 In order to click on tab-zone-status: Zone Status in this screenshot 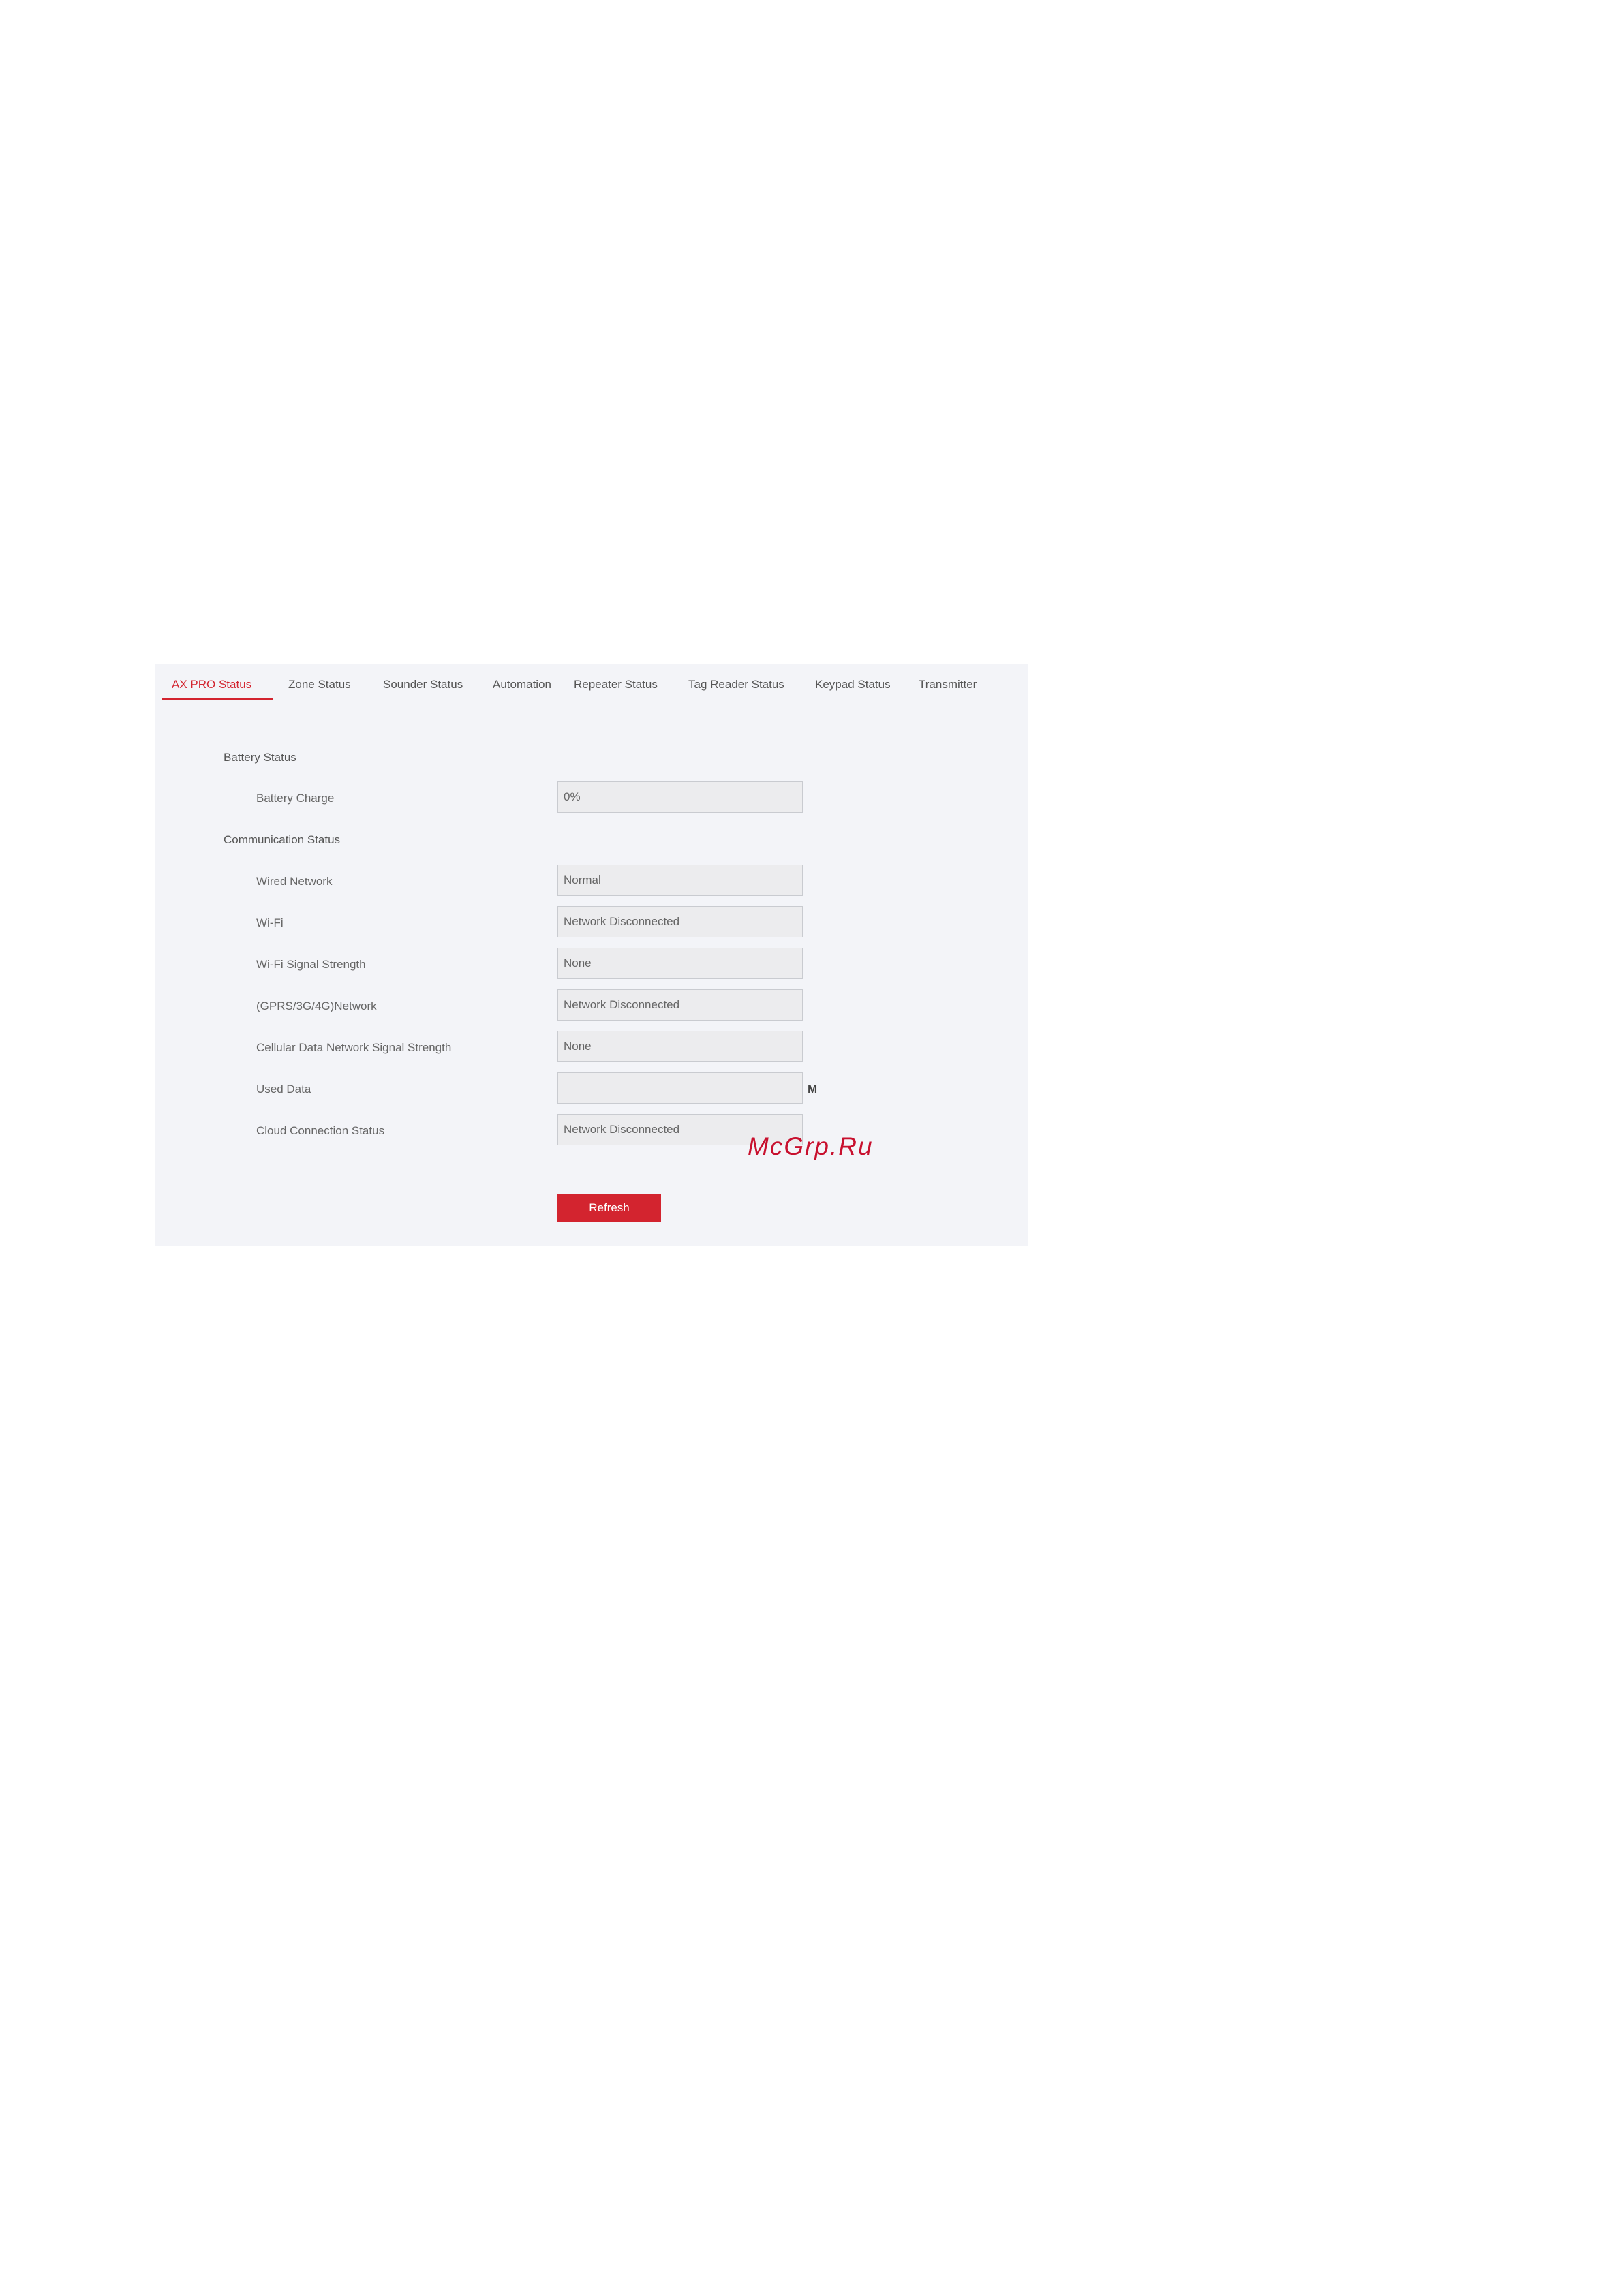, I will do `click(319, 685)`.